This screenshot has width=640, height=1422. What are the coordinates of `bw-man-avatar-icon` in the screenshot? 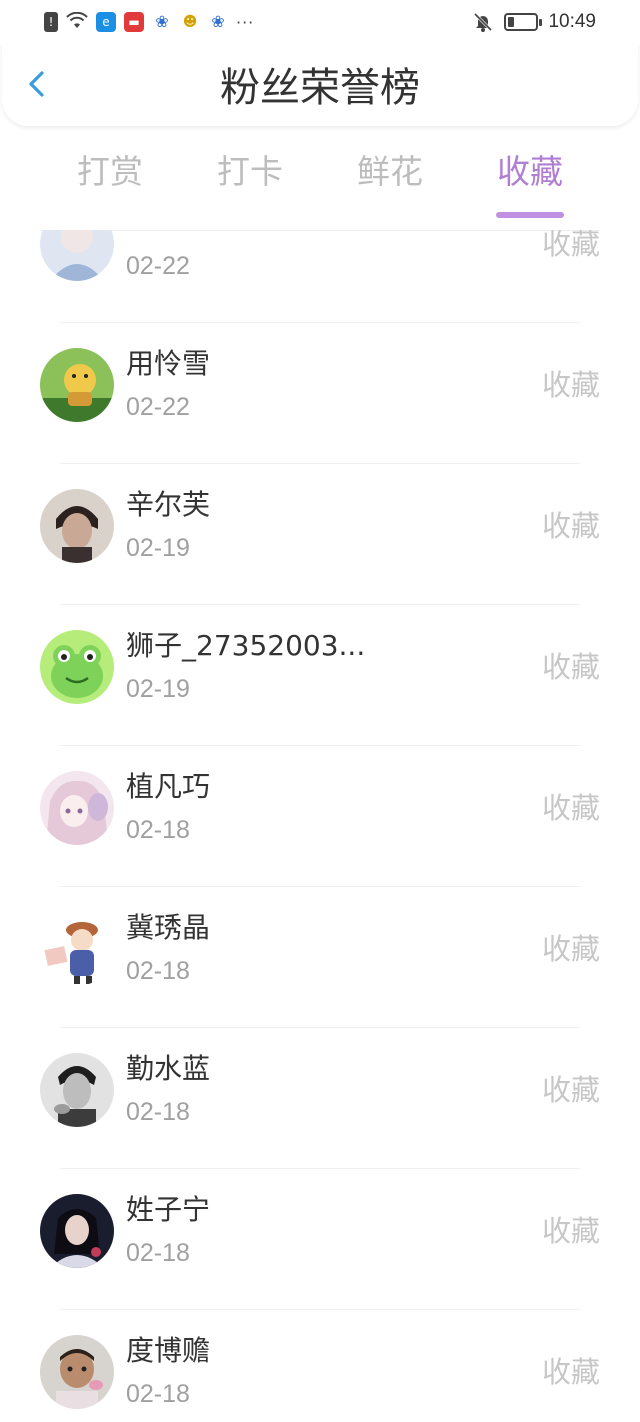 It's located at (77, 1090).